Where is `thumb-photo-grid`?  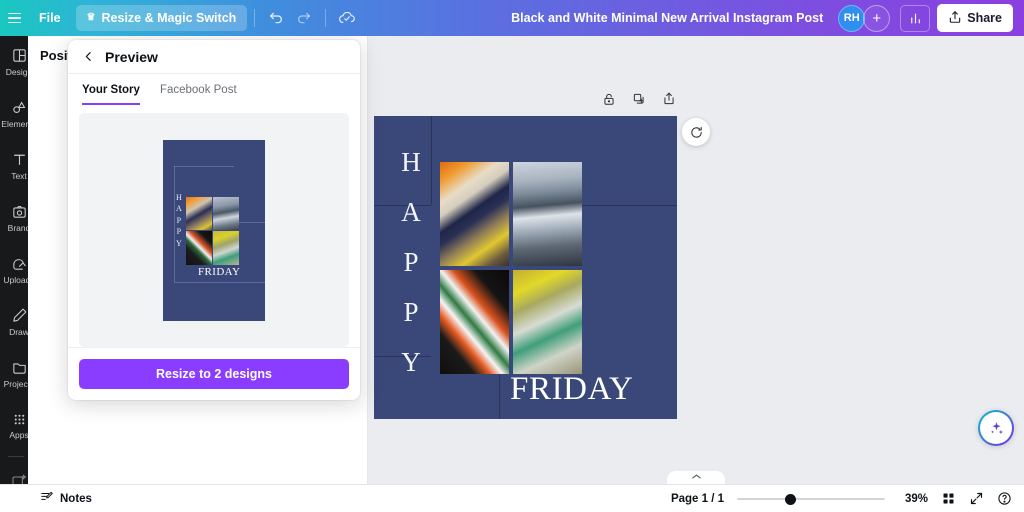 thumb-photo-grid is located at coordinates (212, 230).